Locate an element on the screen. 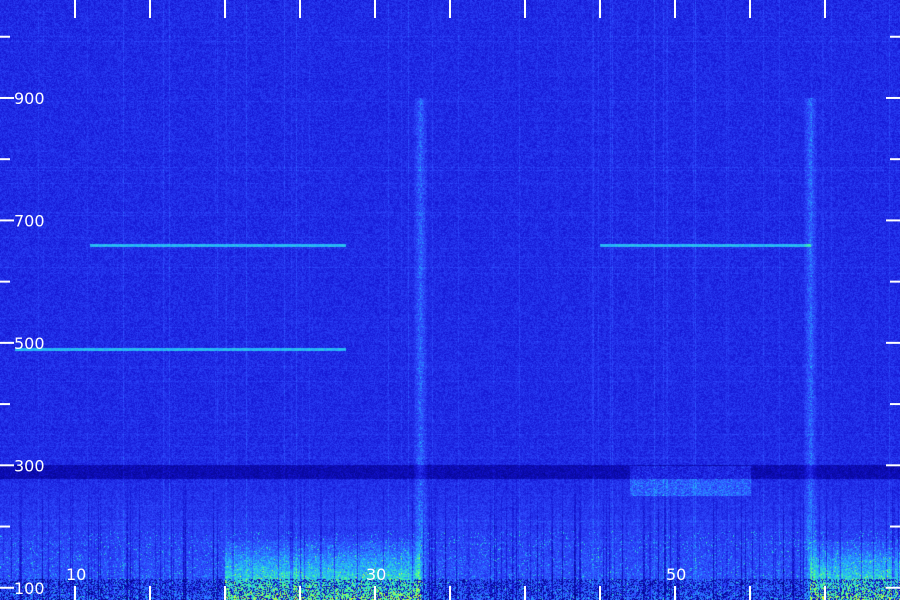 This screenshot has height=600, width=900. y-tick-label-500: 500 is located at coordinates (29, 343).